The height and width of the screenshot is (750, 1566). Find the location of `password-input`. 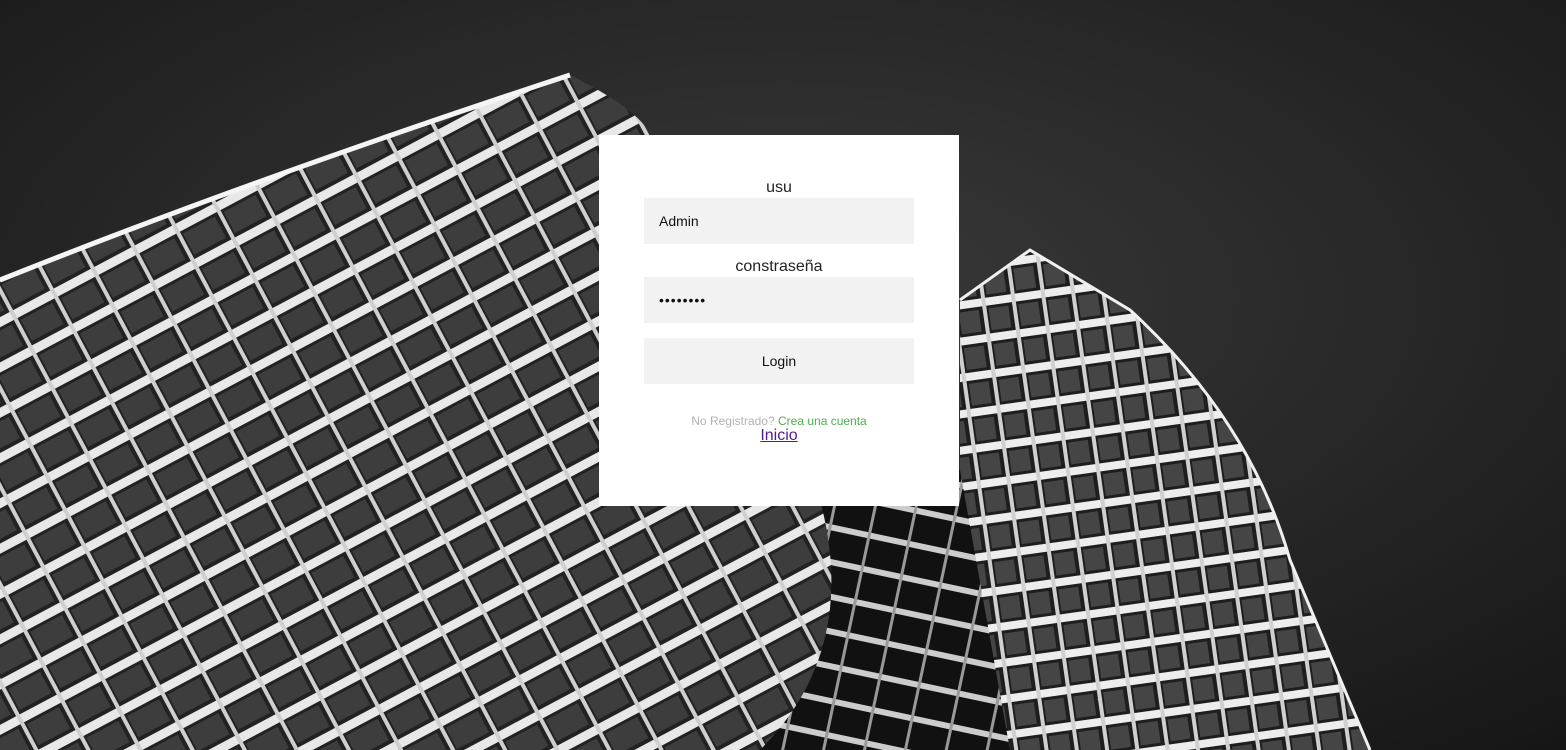

password-input is located at coordinates (779, 300).